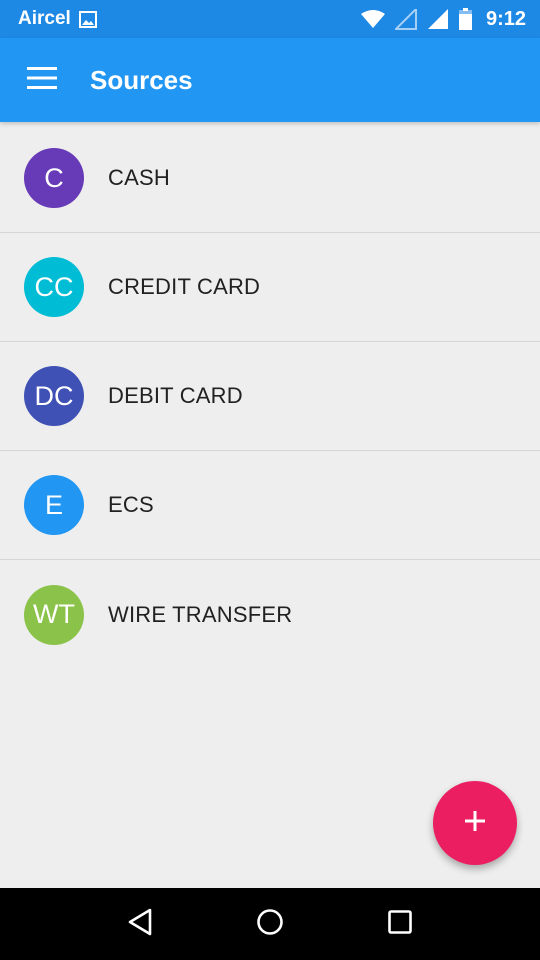 The width and height of the screenshot is (540, 960). Describe the element at coordinates (139, 177) in the screenshot. I see `source-label: CASH` at that location.